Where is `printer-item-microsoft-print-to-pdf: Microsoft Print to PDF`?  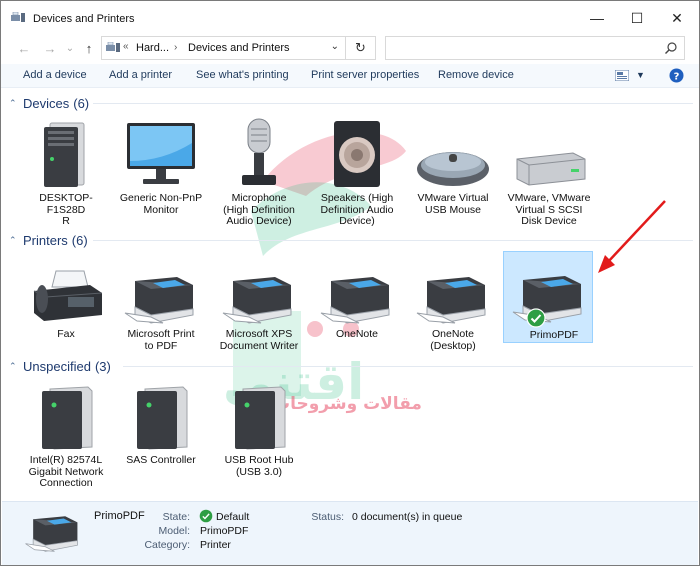 printer-item-microsoft-print-to-pdf: Microsoft Print to PDF is located at coordinates (161, 302).